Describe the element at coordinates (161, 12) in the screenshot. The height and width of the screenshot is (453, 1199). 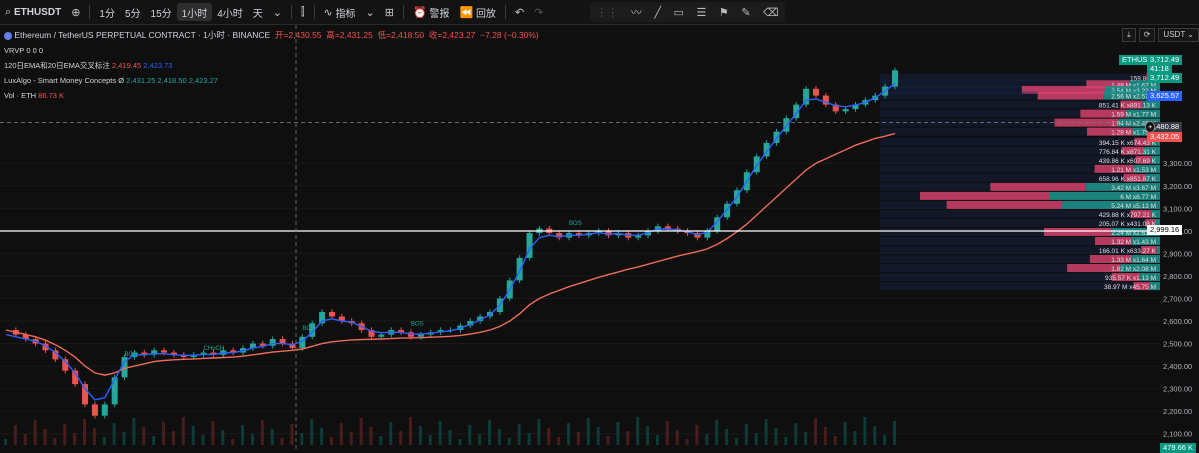
I see `interval-15m: 15分` at that location.